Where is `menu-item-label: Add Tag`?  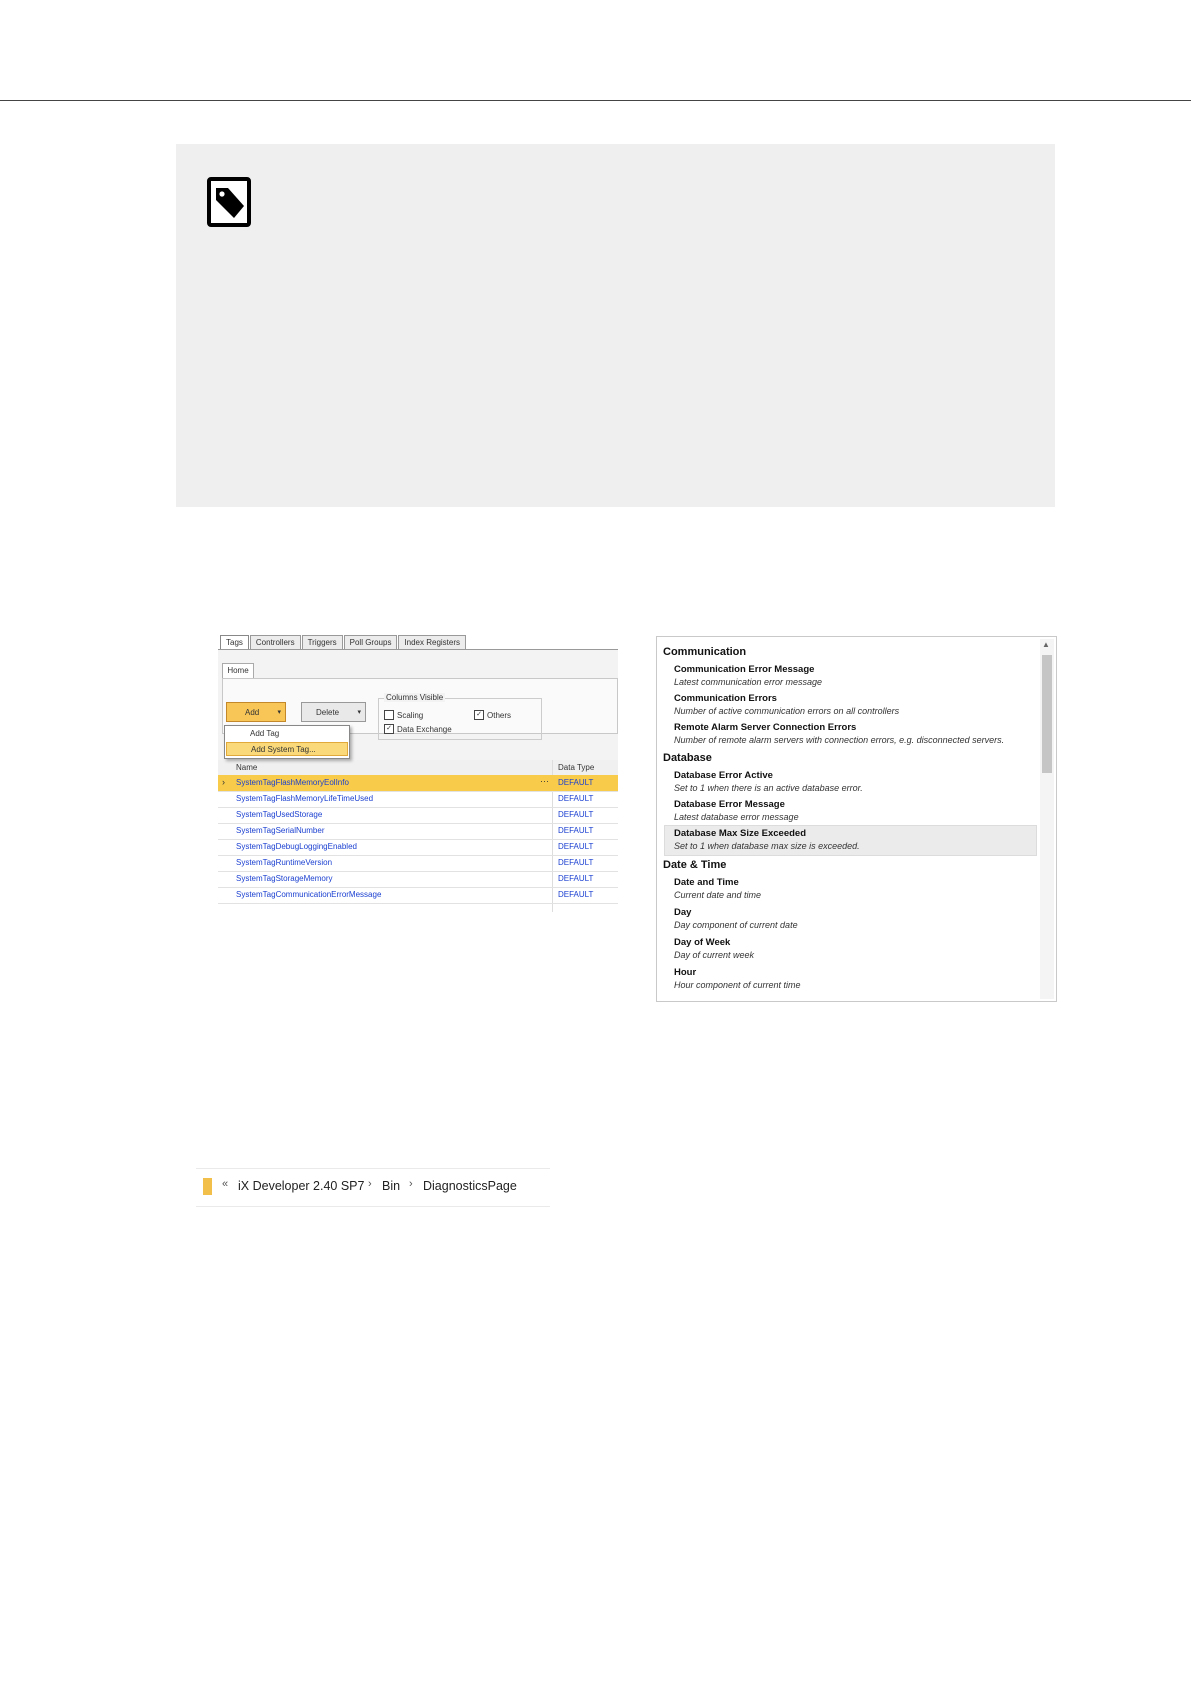
menu-item-label: Add Tag is located at coordinates (265, 733).